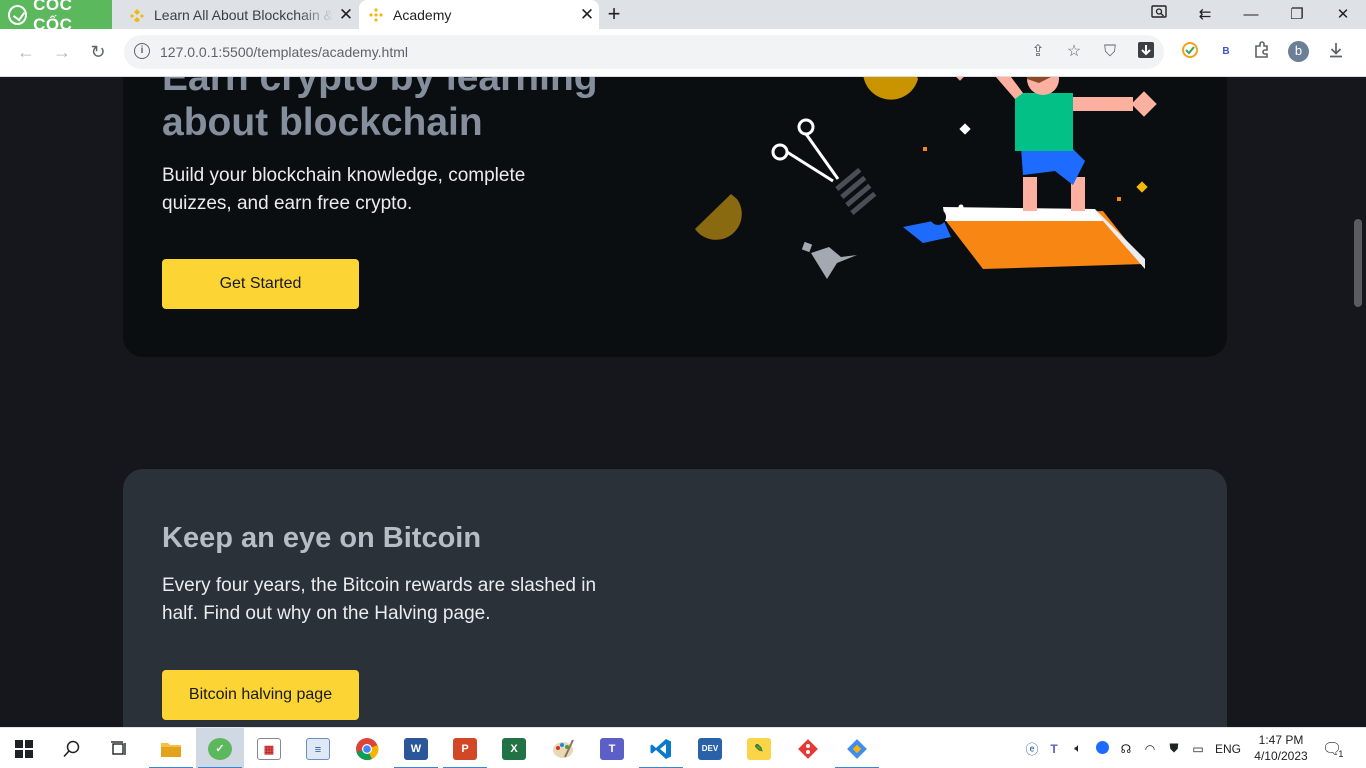 The height and width of the screenshot is (768, 1366). Describe the element at coordinates (1174, 748) in the screenshot. I see `security-tray-icon: ⛊` at that location.